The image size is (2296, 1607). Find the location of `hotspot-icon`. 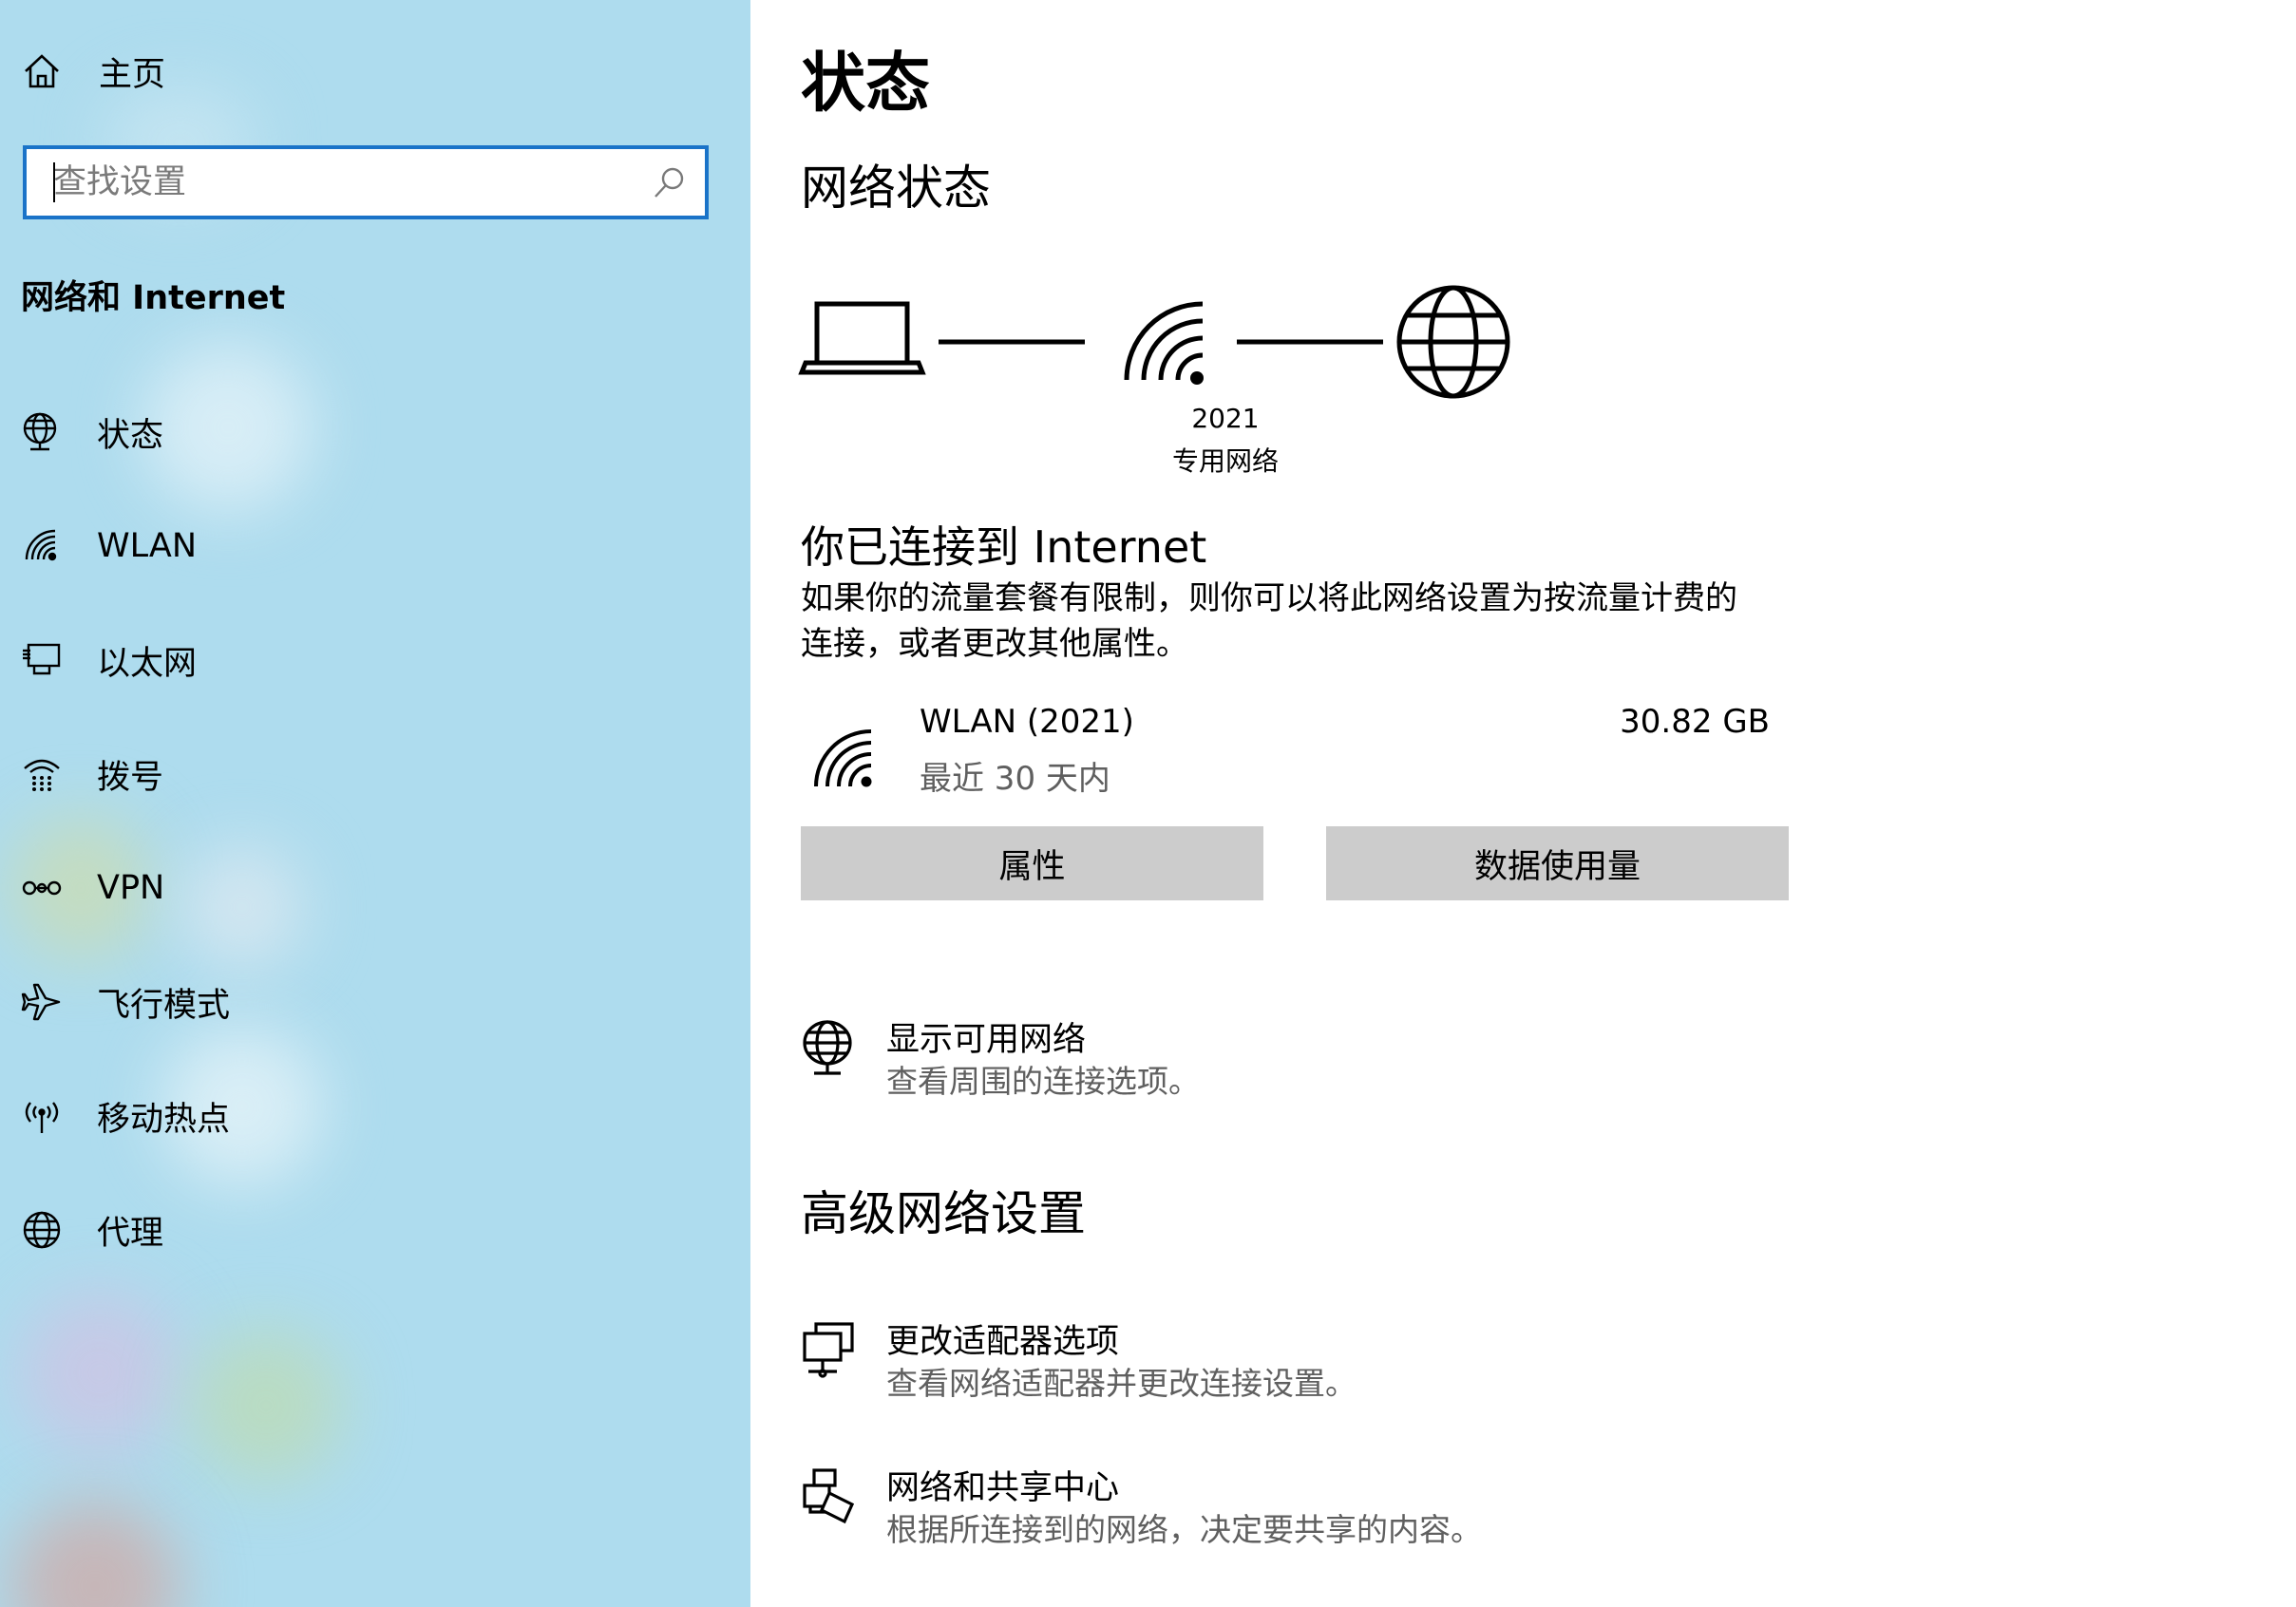

hotspot-icon is located at coordinates (42, 1117).